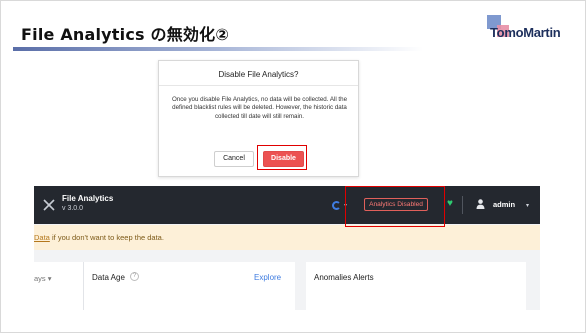 Image resolution: width=586 pixels, height=333 pixels. I want to click on cancel-button: Cancel, so click(234, 159).